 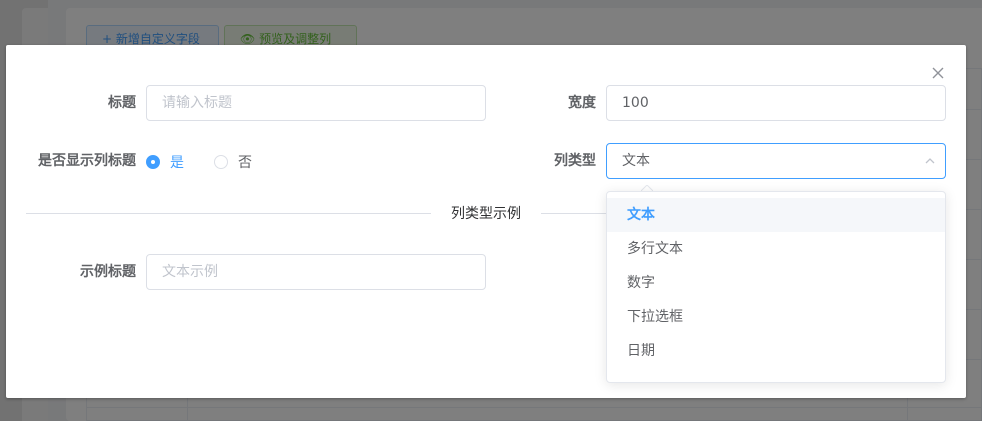 What do you see at coordinates (153, 162) in the screenshot?
I see `radio-checked-icon` at bounding box center [153, 162].